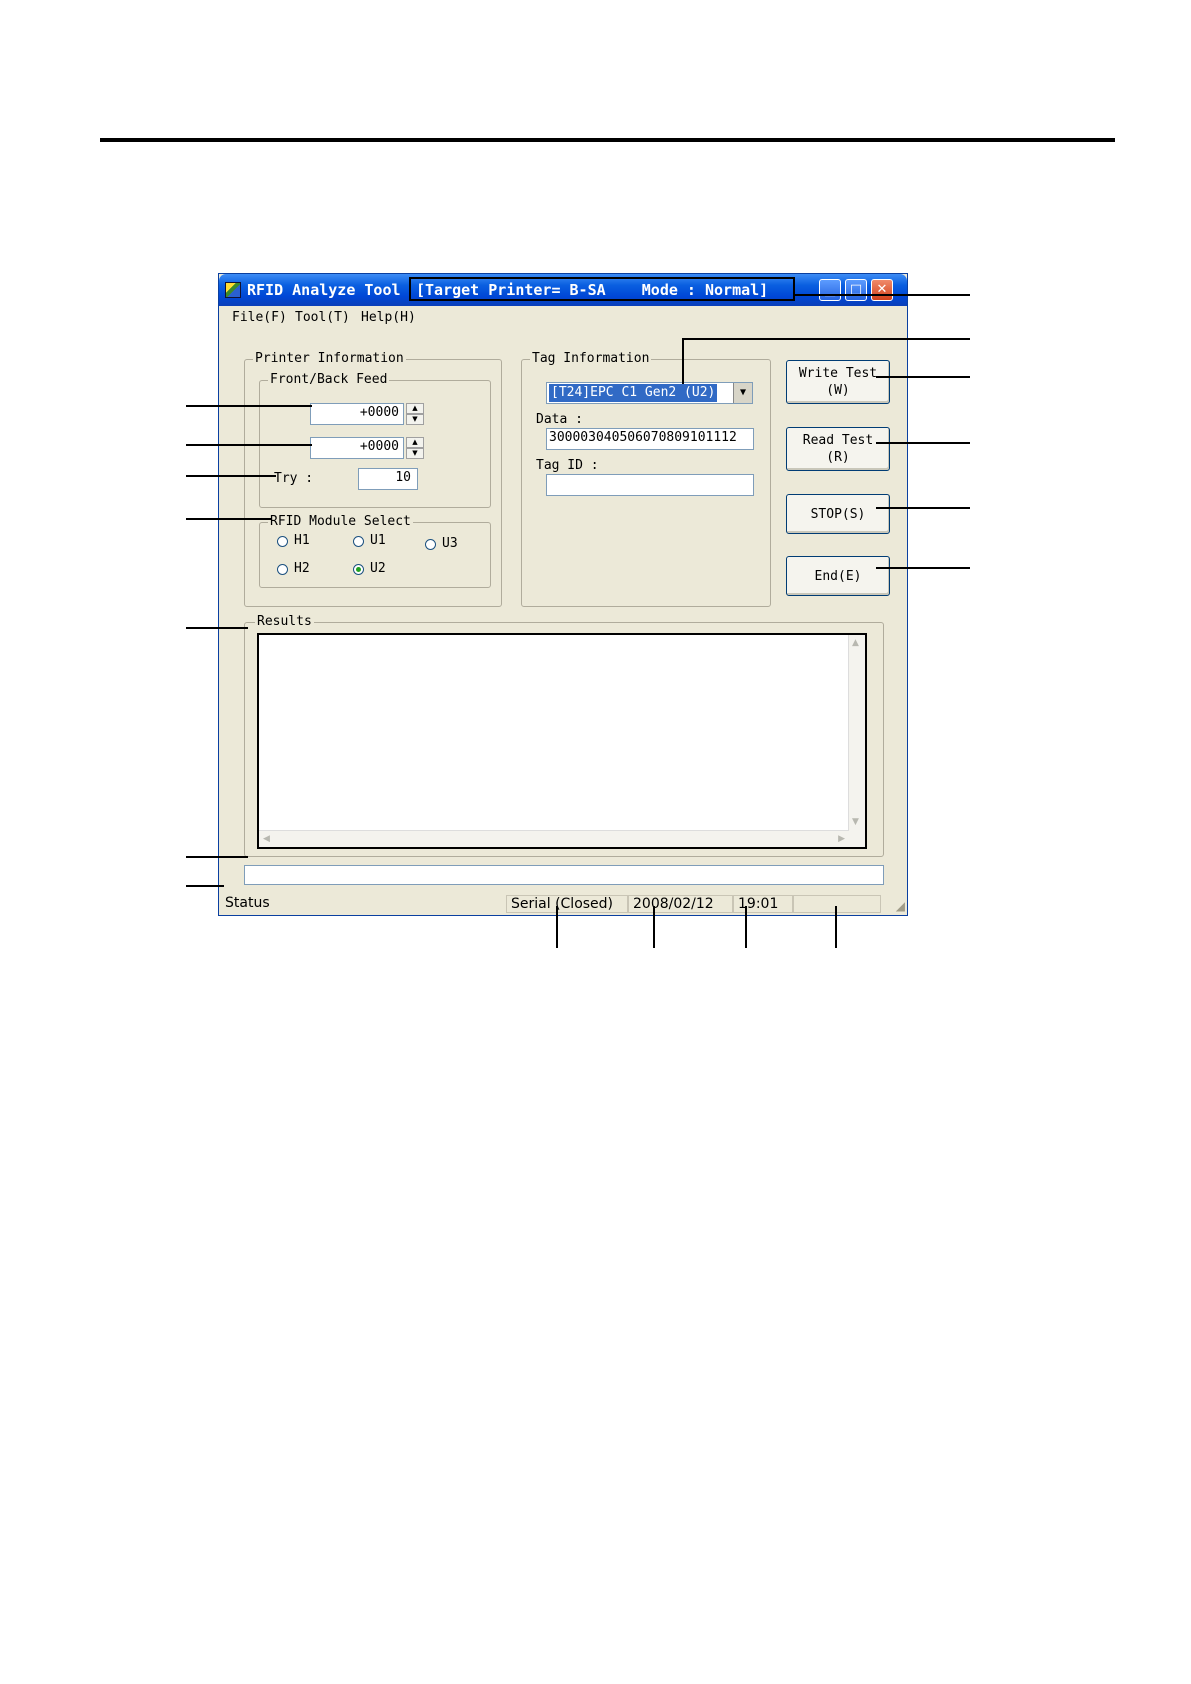 The image size is (1191, 1684). I want to click on dropdown-arrow-icon: ▼, so click(742, 393).